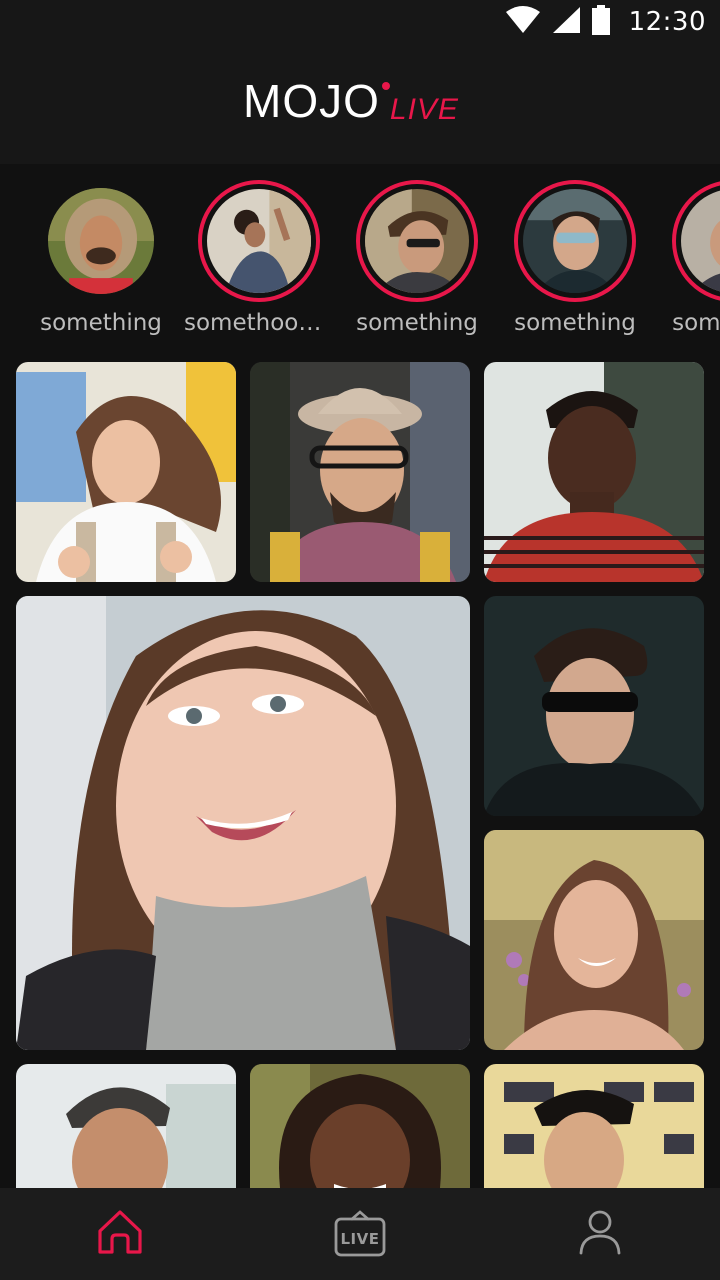 The height and width of the screenshot is (1280, 720). What do you see at coordinates (601, 22) in the screenshot?
I see `battery-icon` at bounding box center [601, 22].